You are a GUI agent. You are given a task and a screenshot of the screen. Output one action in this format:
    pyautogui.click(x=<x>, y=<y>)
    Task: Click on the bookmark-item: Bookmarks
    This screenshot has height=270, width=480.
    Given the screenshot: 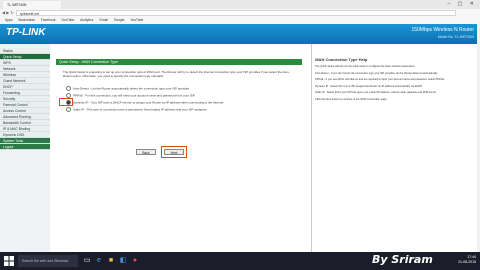 What is the action you would take?
    pyautogui.click(x=26, y=20)
    